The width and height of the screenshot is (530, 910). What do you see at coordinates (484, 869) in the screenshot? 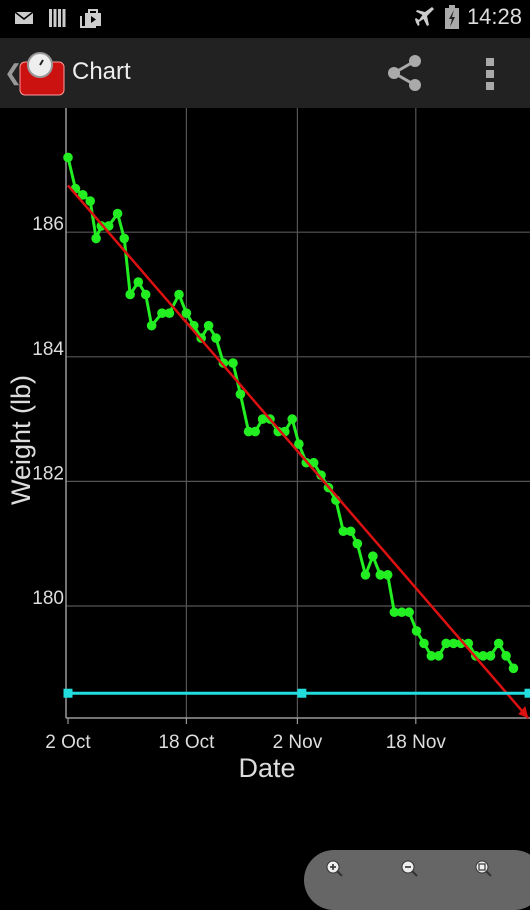
I see `zoom-reset-icon` at bounding box center [484, 869].